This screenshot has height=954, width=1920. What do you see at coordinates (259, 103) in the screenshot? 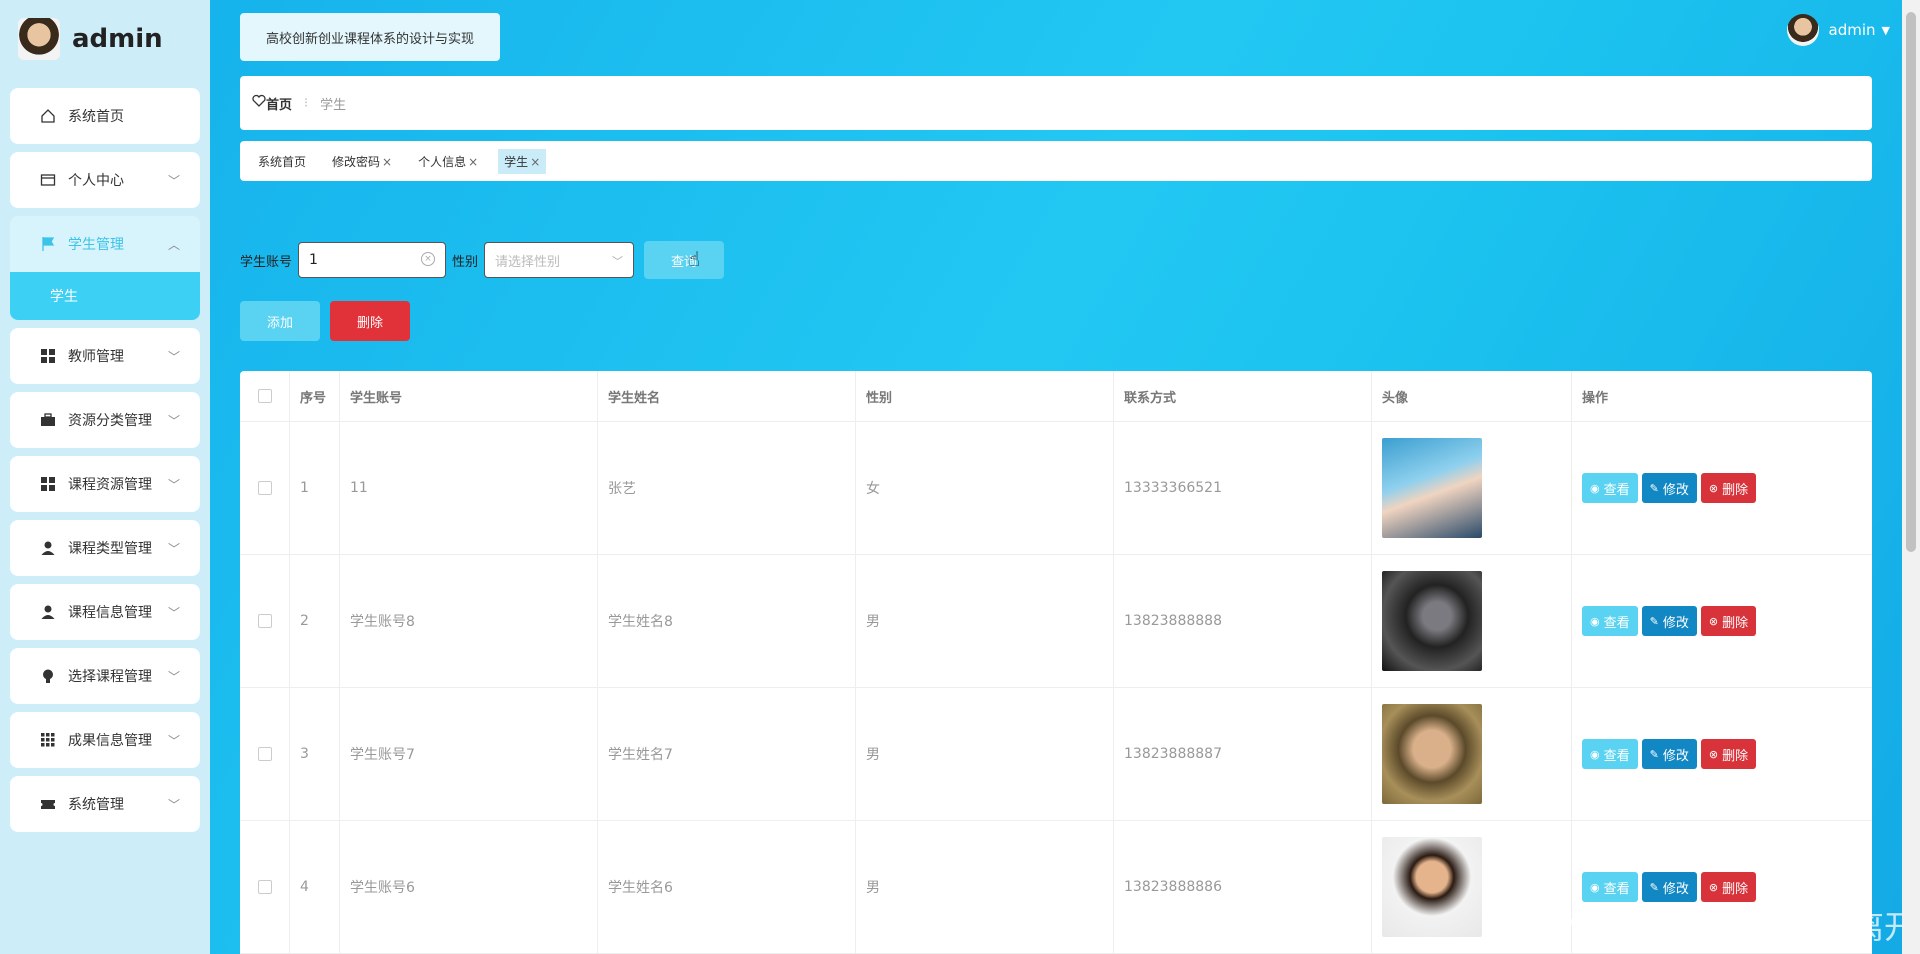
I see `heart-icon` at bounding box center [259, 103].